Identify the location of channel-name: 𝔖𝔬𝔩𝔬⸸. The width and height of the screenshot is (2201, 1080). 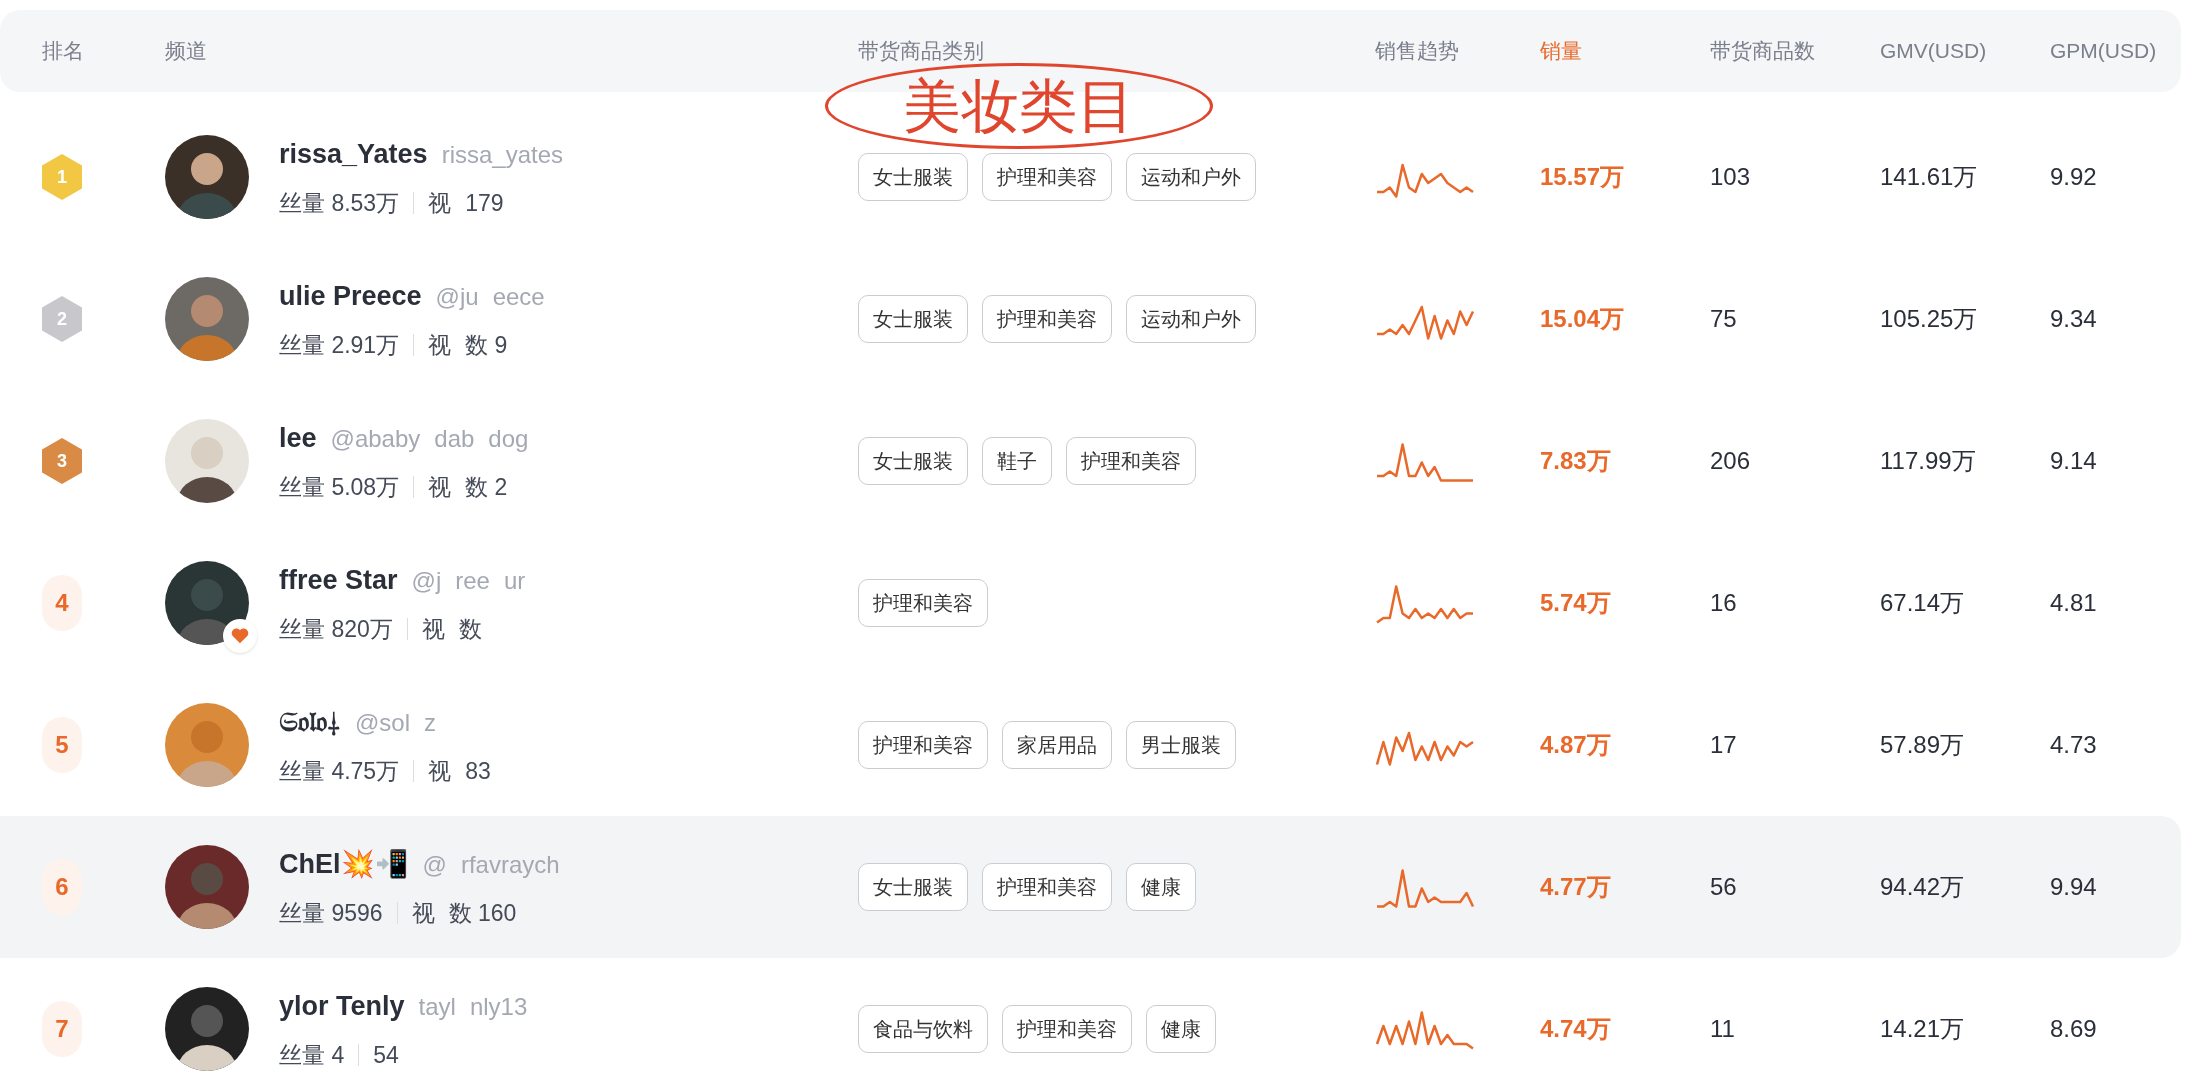
(310, 721).